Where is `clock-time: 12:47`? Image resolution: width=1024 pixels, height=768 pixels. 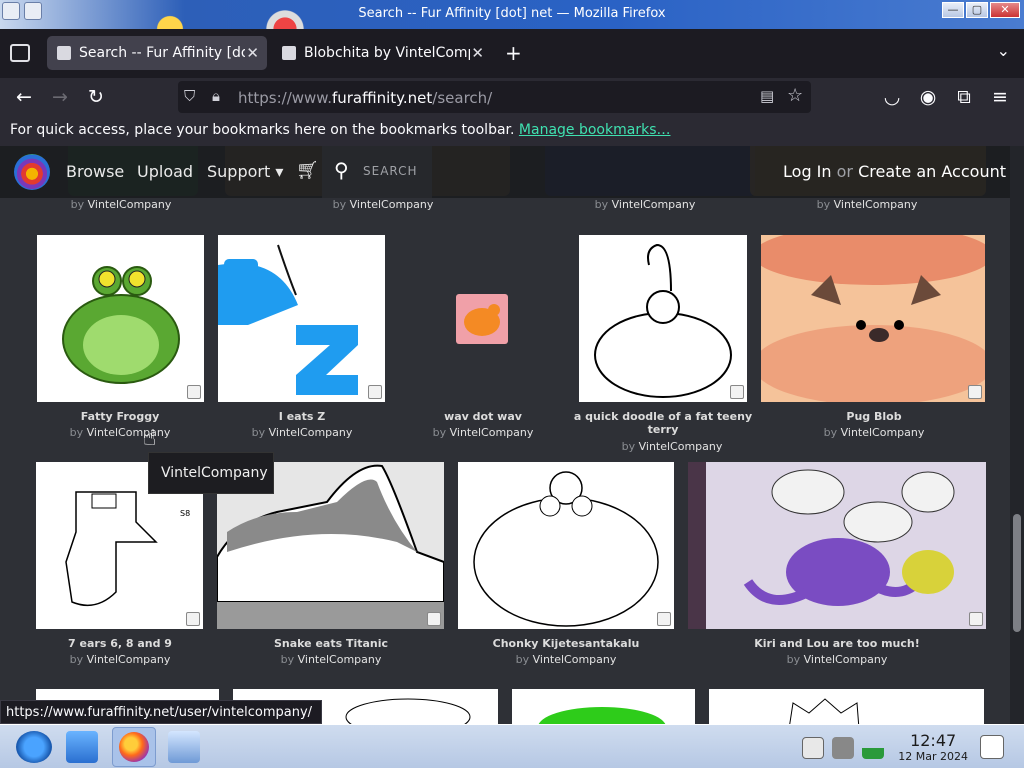 clock-time: 12:47 is located at coordinates (933, 740).